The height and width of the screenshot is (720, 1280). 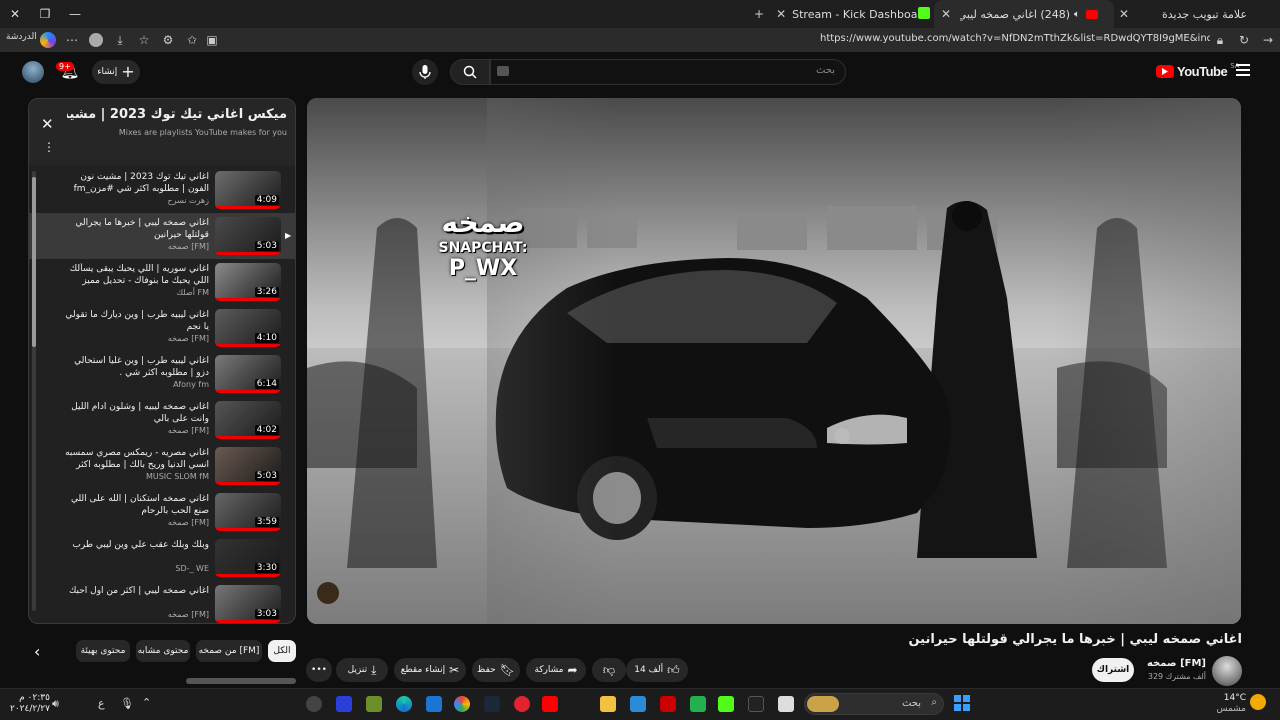 What do you see at coordinates (144, 40) in the screenshot?
I see `favorites-icon: ☆` at bounding box center [144, 40].